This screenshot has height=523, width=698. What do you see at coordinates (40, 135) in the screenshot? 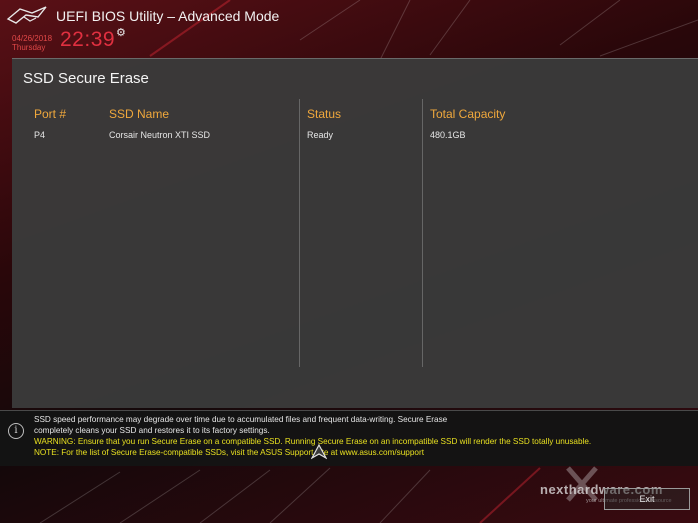
I see `cell-port: P4` at bounding box center [40, 135].